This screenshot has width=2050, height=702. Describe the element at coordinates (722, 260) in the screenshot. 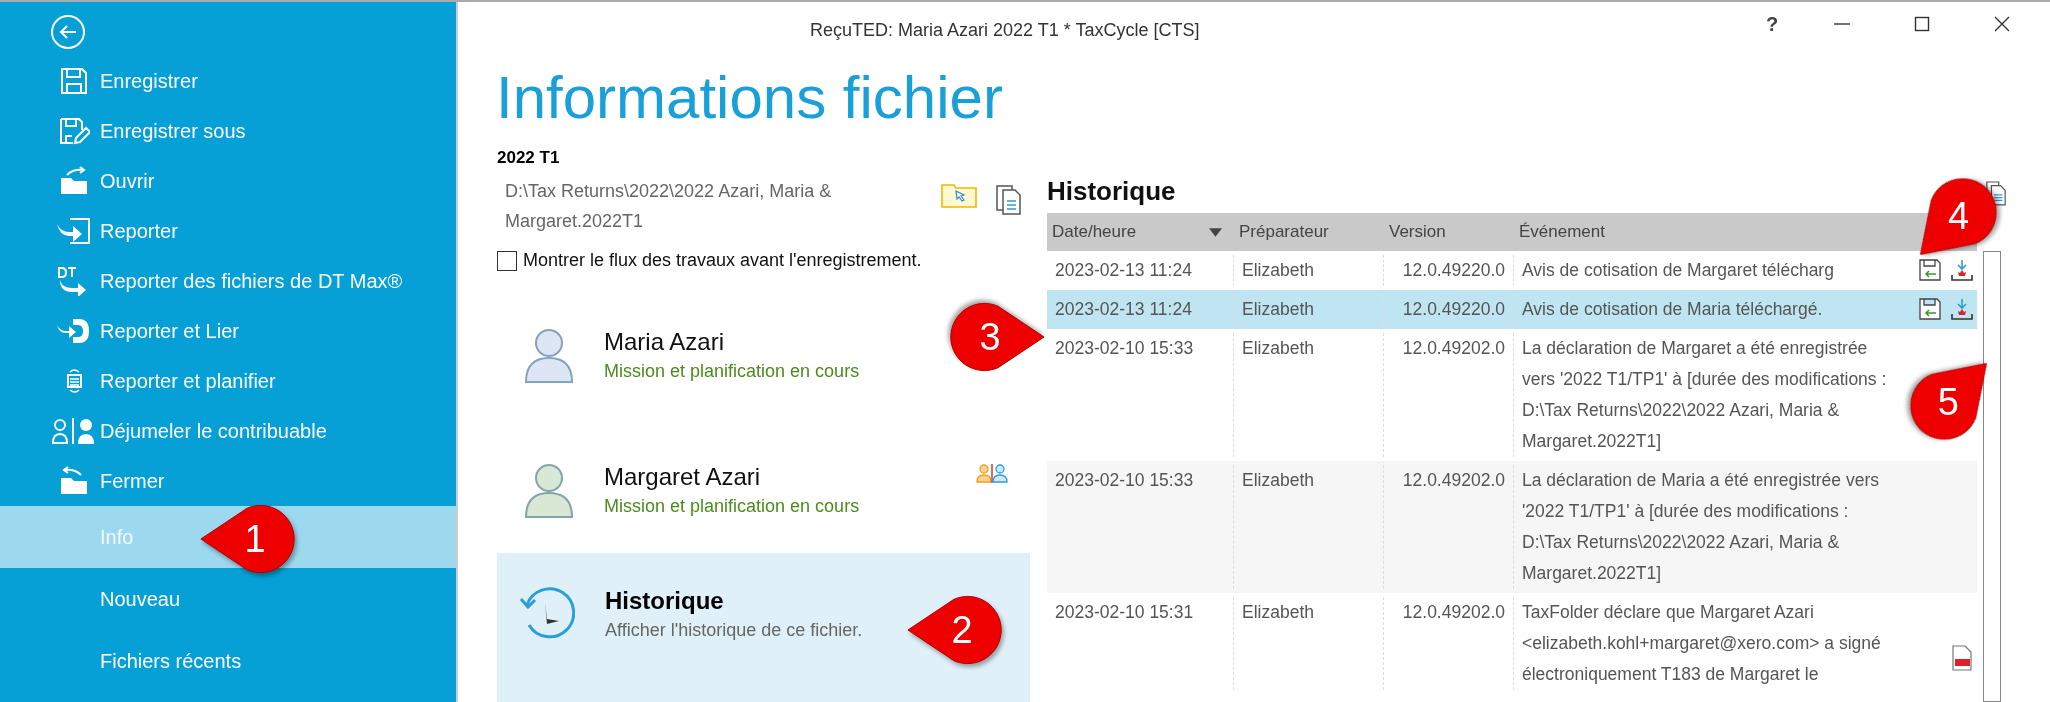

I see `checkbox-label: Montrer le flux des travaux avant l'enregistrement.` at that location.